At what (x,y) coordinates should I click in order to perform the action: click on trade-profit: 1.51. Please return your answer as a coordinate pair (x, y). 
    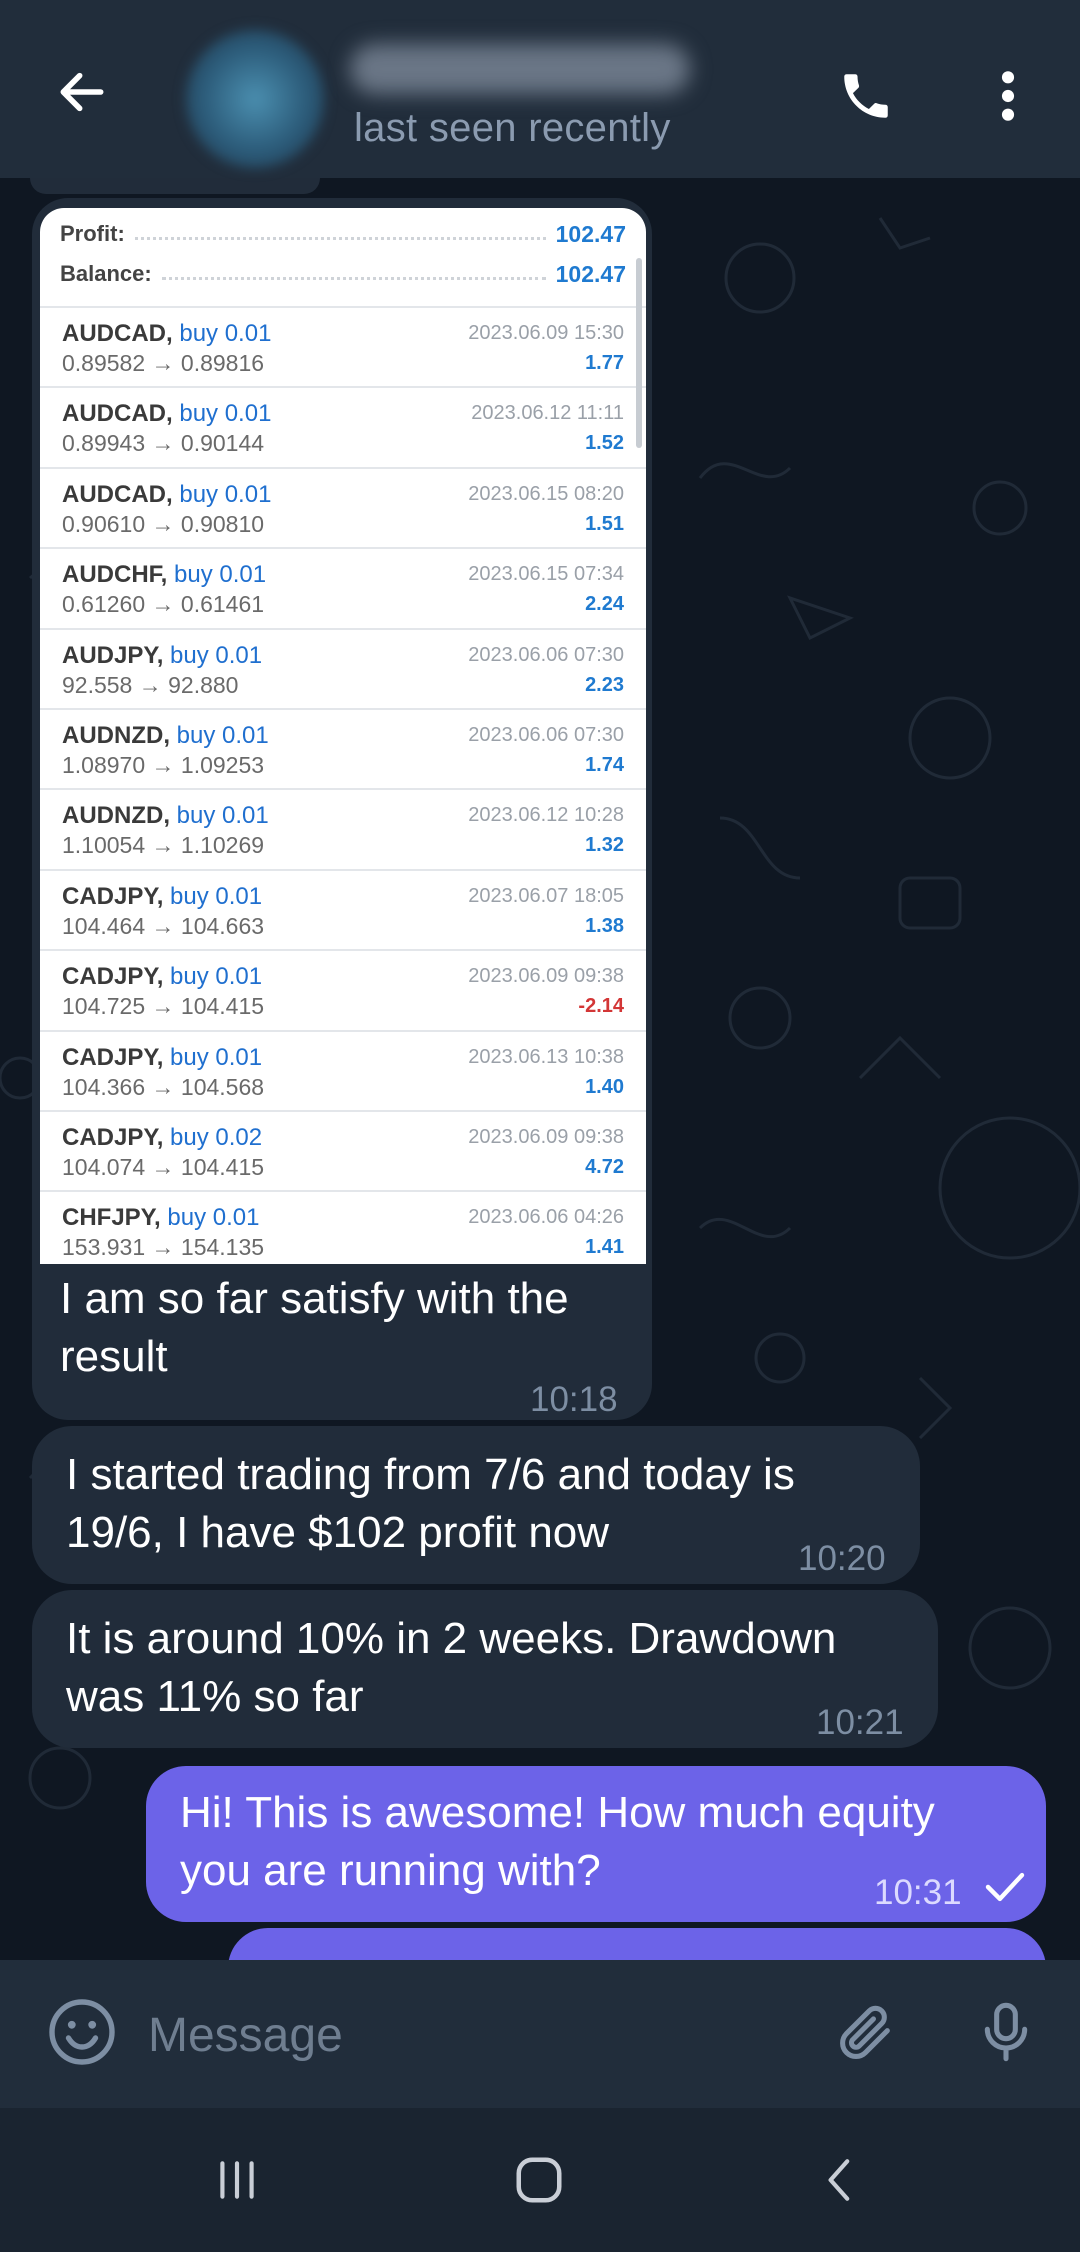
    Looking at the image, I should click on (604, 523).